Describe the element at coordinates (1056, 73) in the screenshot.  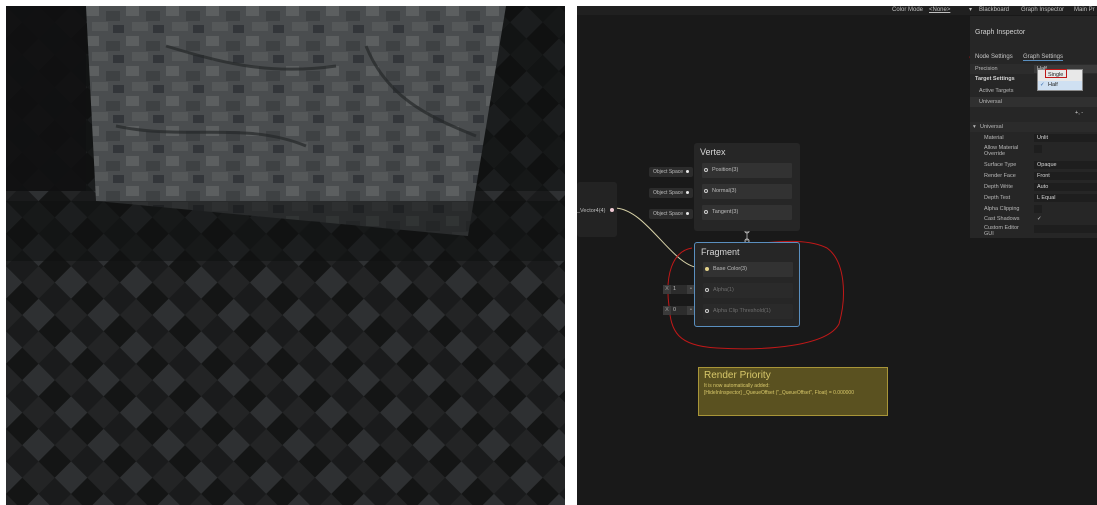
I see `red-annotation-single` at that location.